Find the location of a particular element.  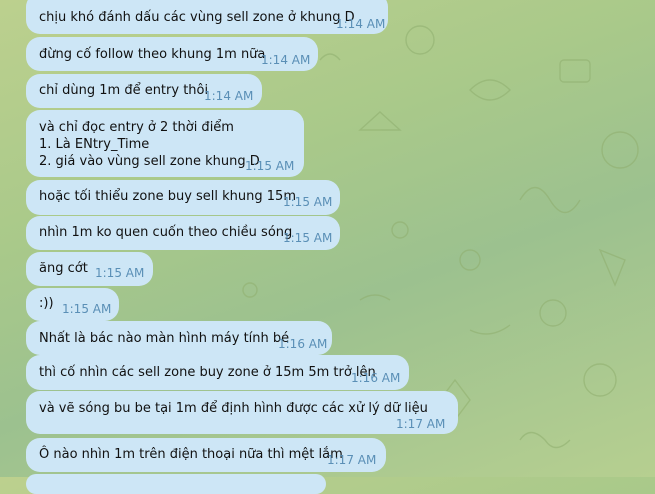

message-bubble-partial is located at coordinates (176, 484).